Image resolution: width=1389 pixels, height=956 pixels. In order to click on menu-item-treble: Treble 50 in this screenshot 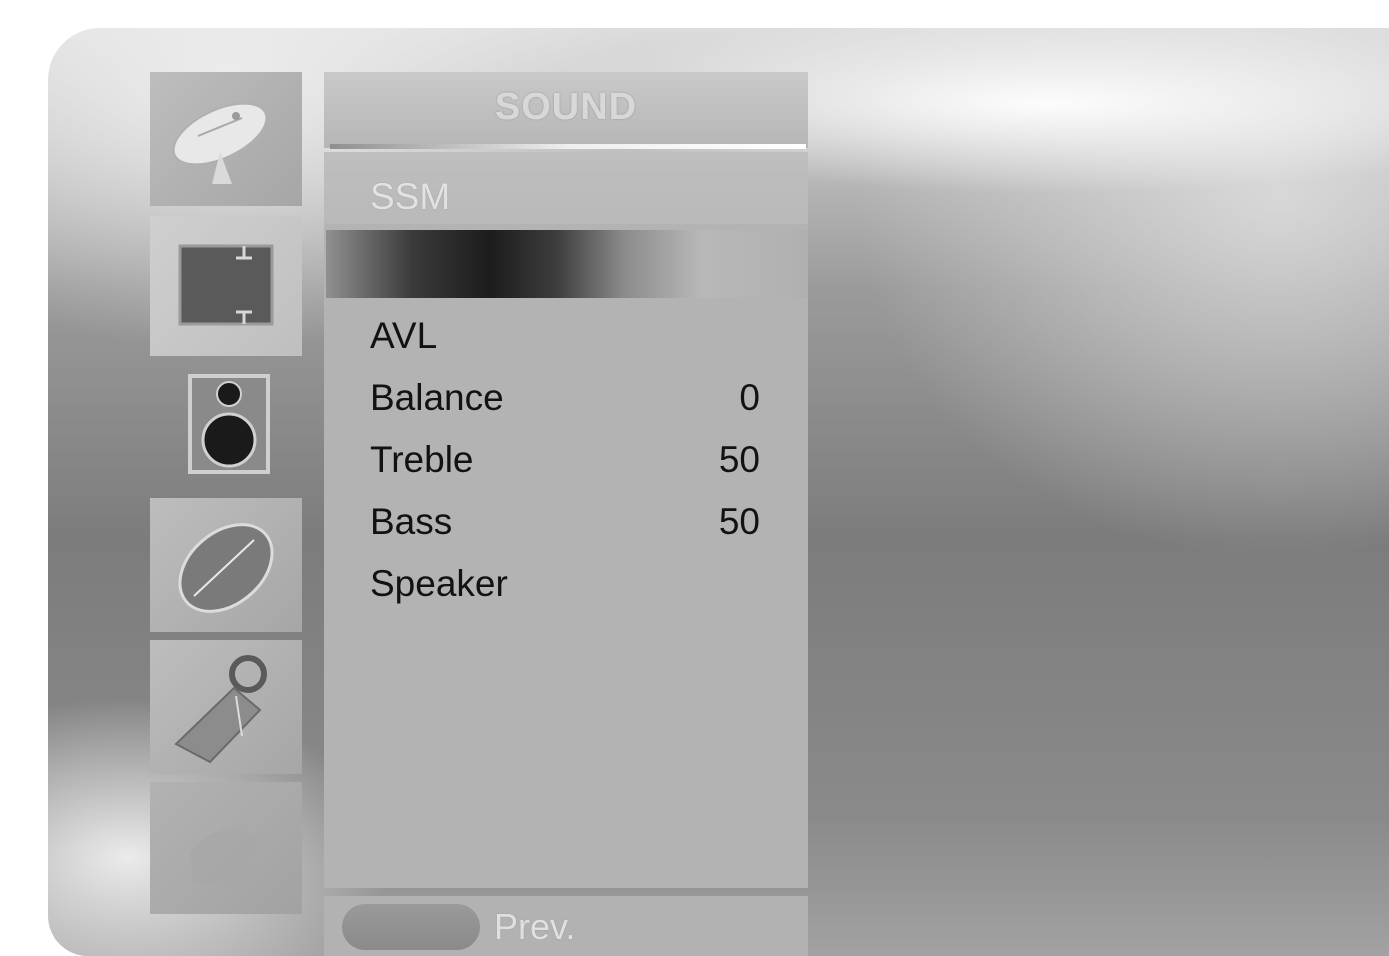, I will do `click(566, 460)`.